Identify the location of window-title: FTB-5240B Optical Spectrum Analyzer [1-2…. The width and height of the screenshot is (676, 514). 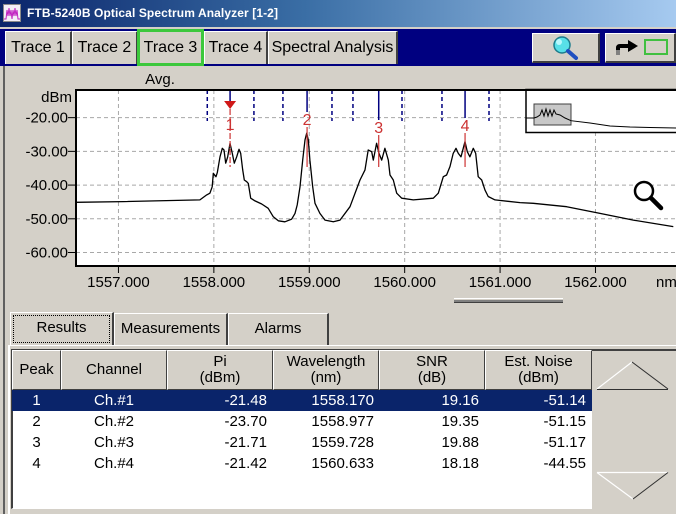
(153, 13).